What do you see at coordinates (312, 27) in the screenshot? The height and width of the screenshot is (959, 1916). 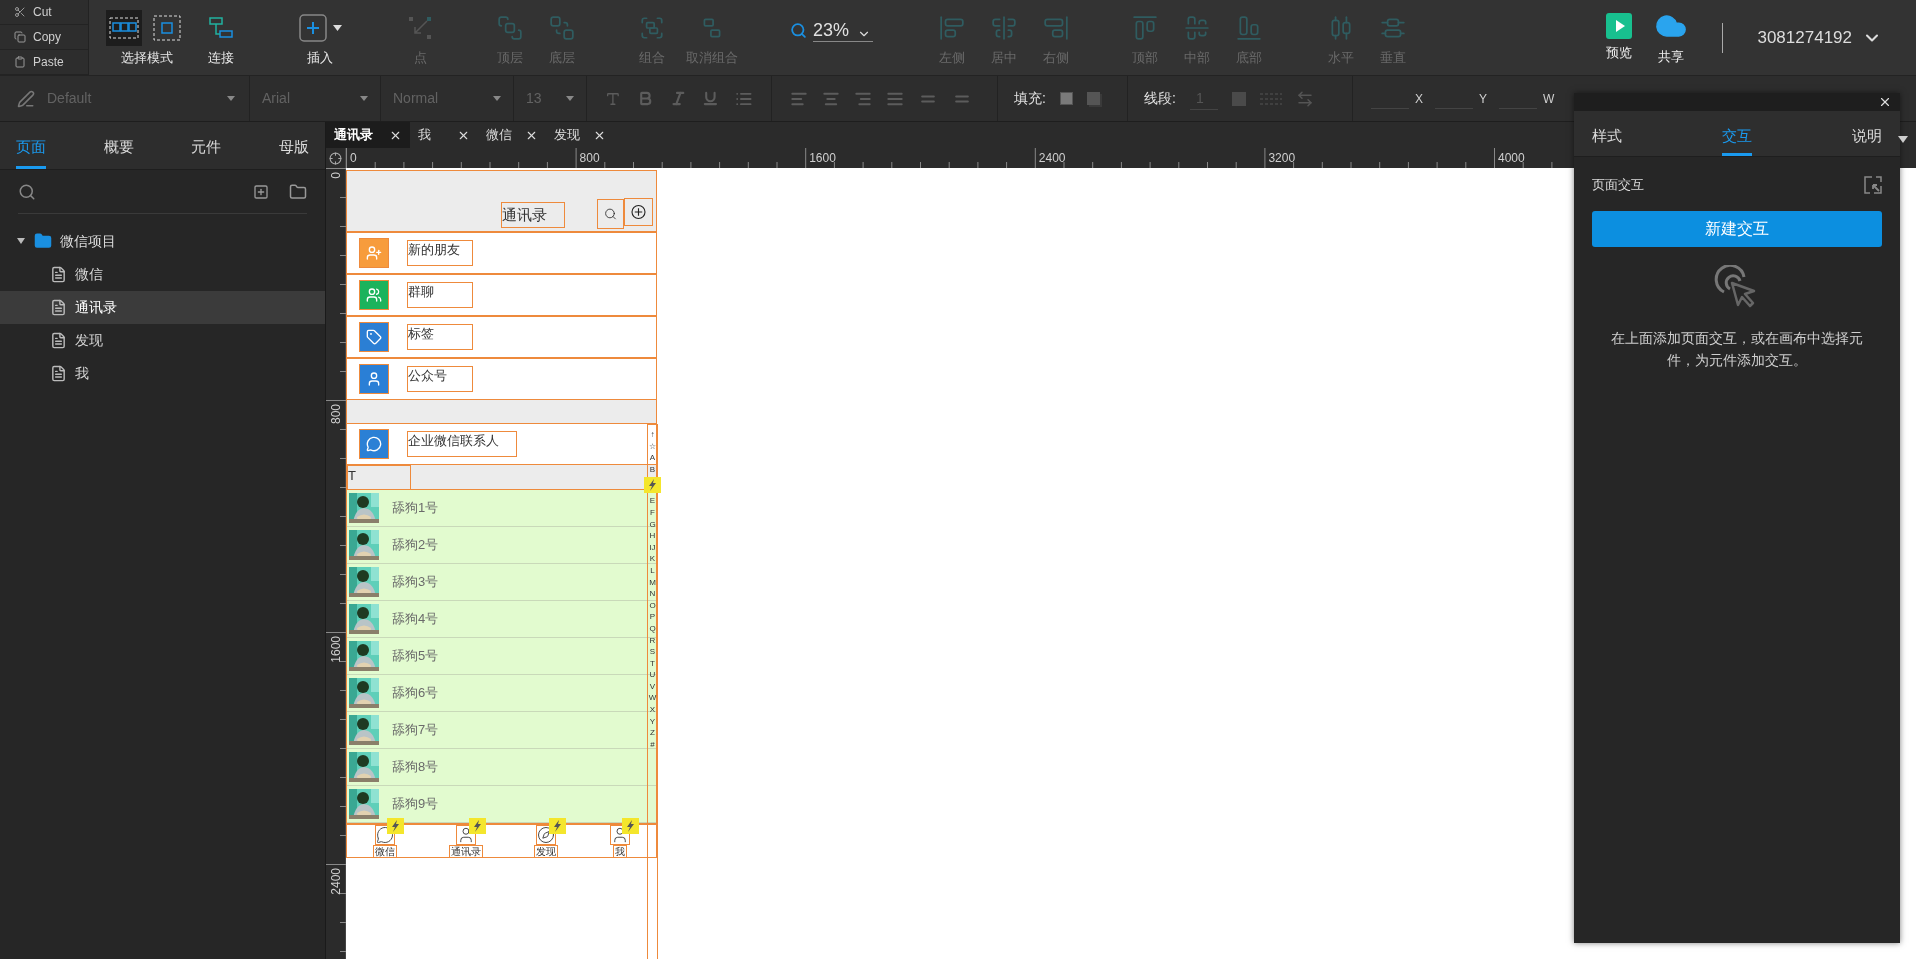 I see `plus-square-icon` at bounding box center [312, 27].